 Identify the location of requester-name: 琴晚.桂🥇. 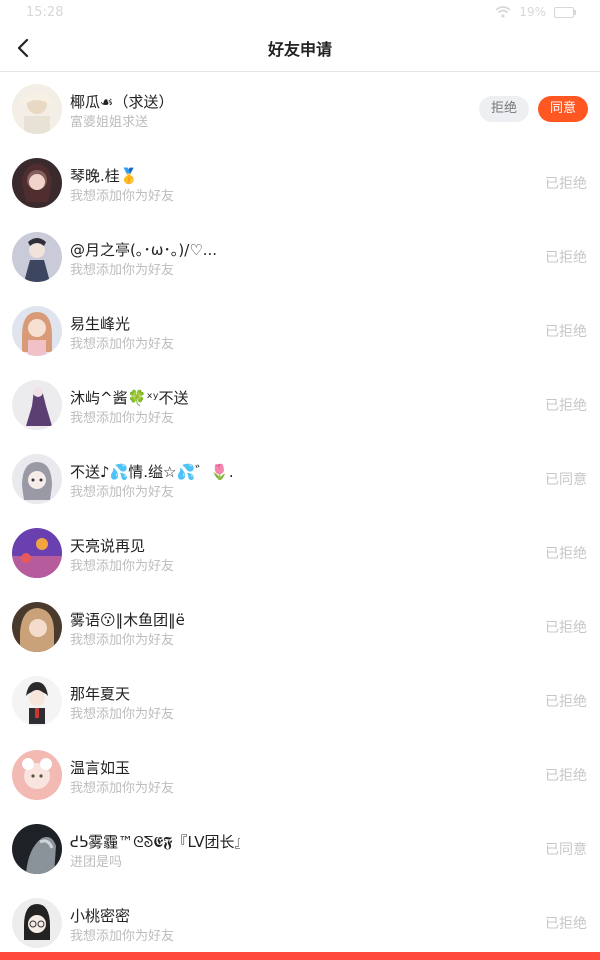
(104, 176).